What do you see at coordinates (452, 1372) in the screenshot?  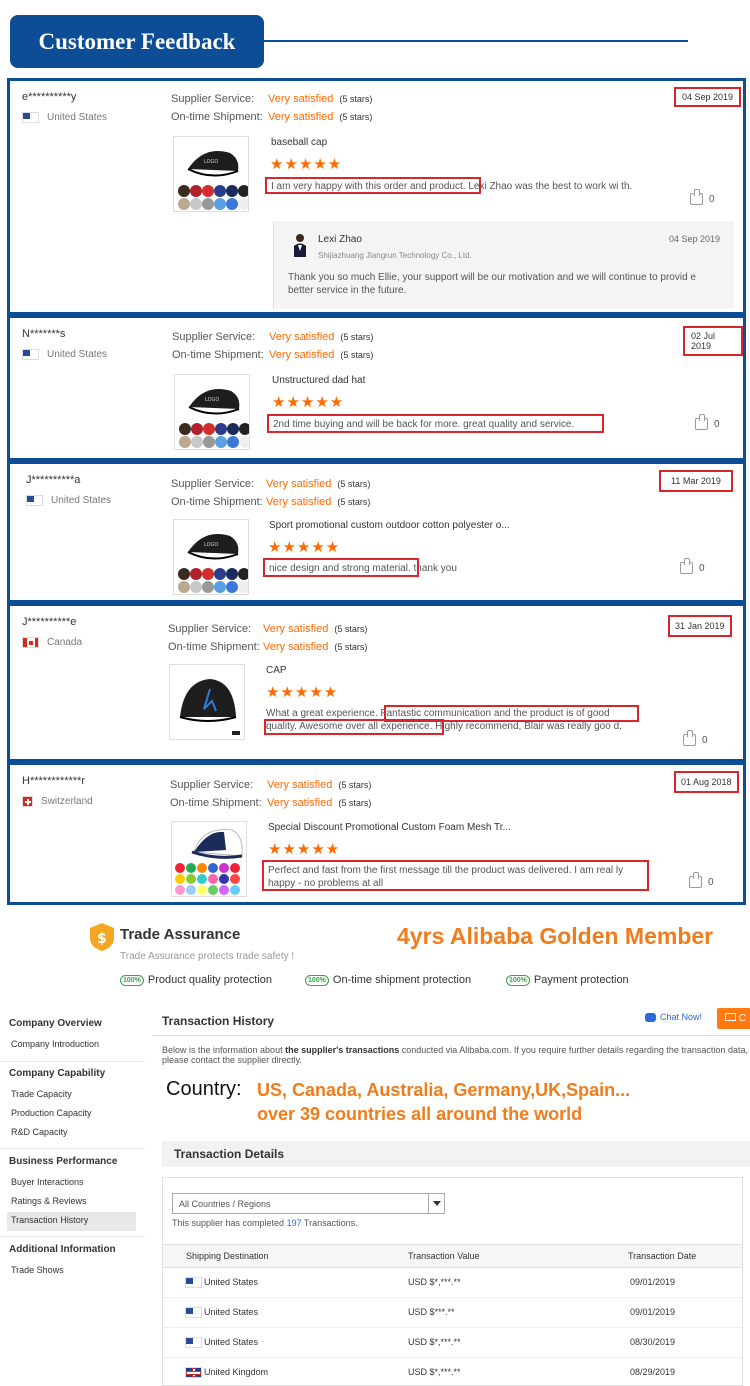 I see `table-row: United Kingdom USD $*,***.** 08/29/2019` at bounding box center [452, 1372].